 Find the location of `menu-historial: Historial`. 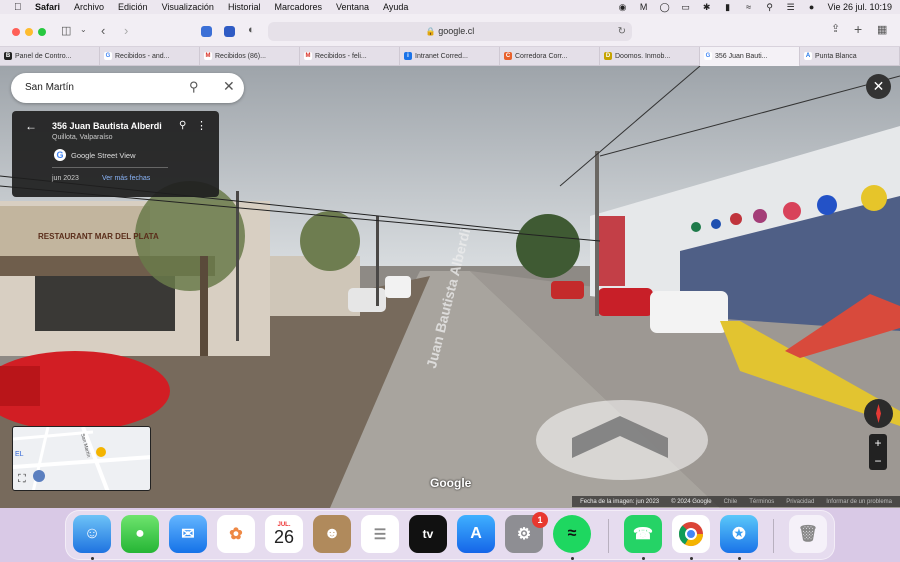

menu-historial: Historial is located at coordinates (244, 7).